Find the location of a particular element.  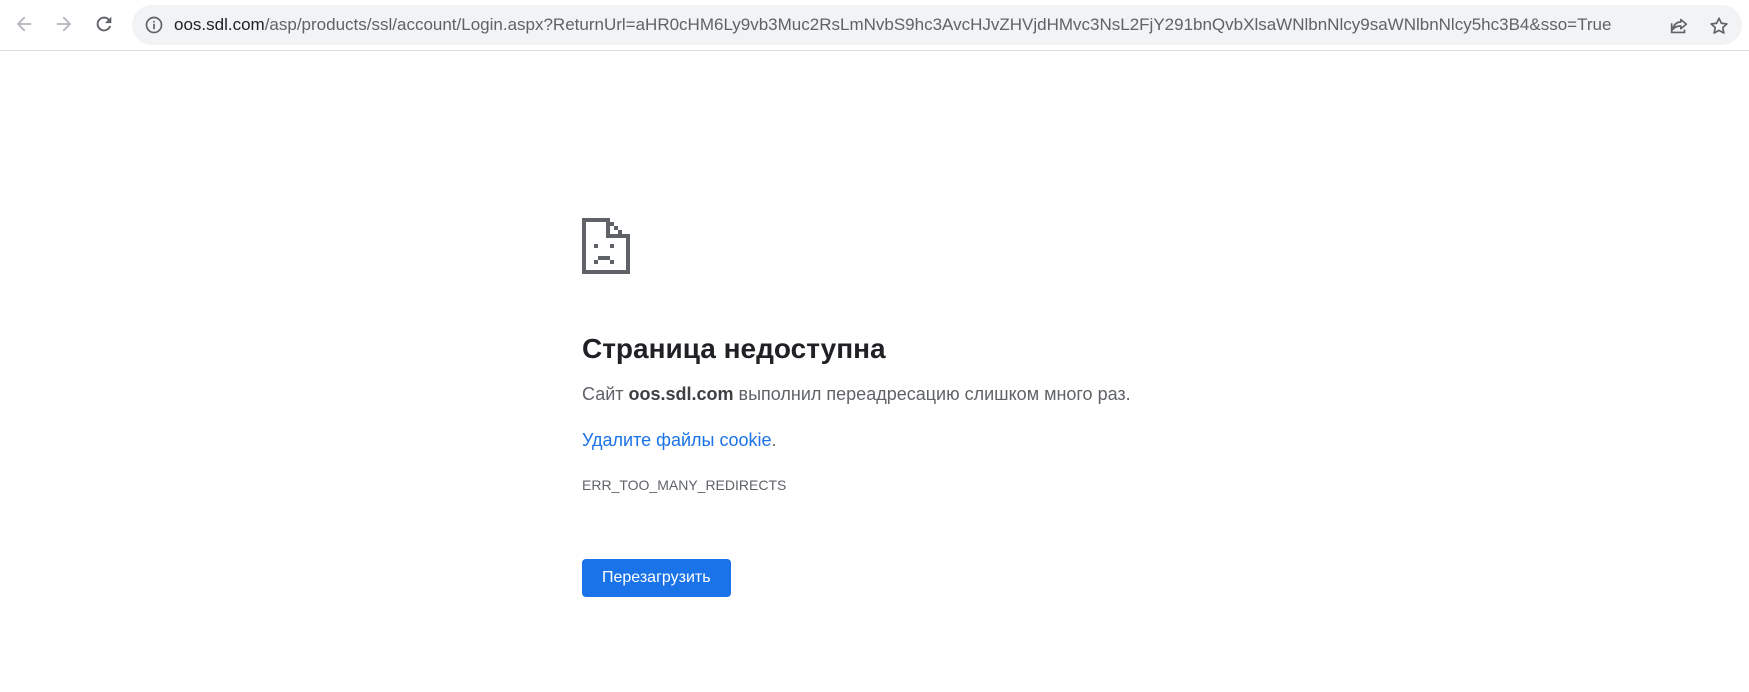

link-suffix: . is located at coordinates (774, 440).